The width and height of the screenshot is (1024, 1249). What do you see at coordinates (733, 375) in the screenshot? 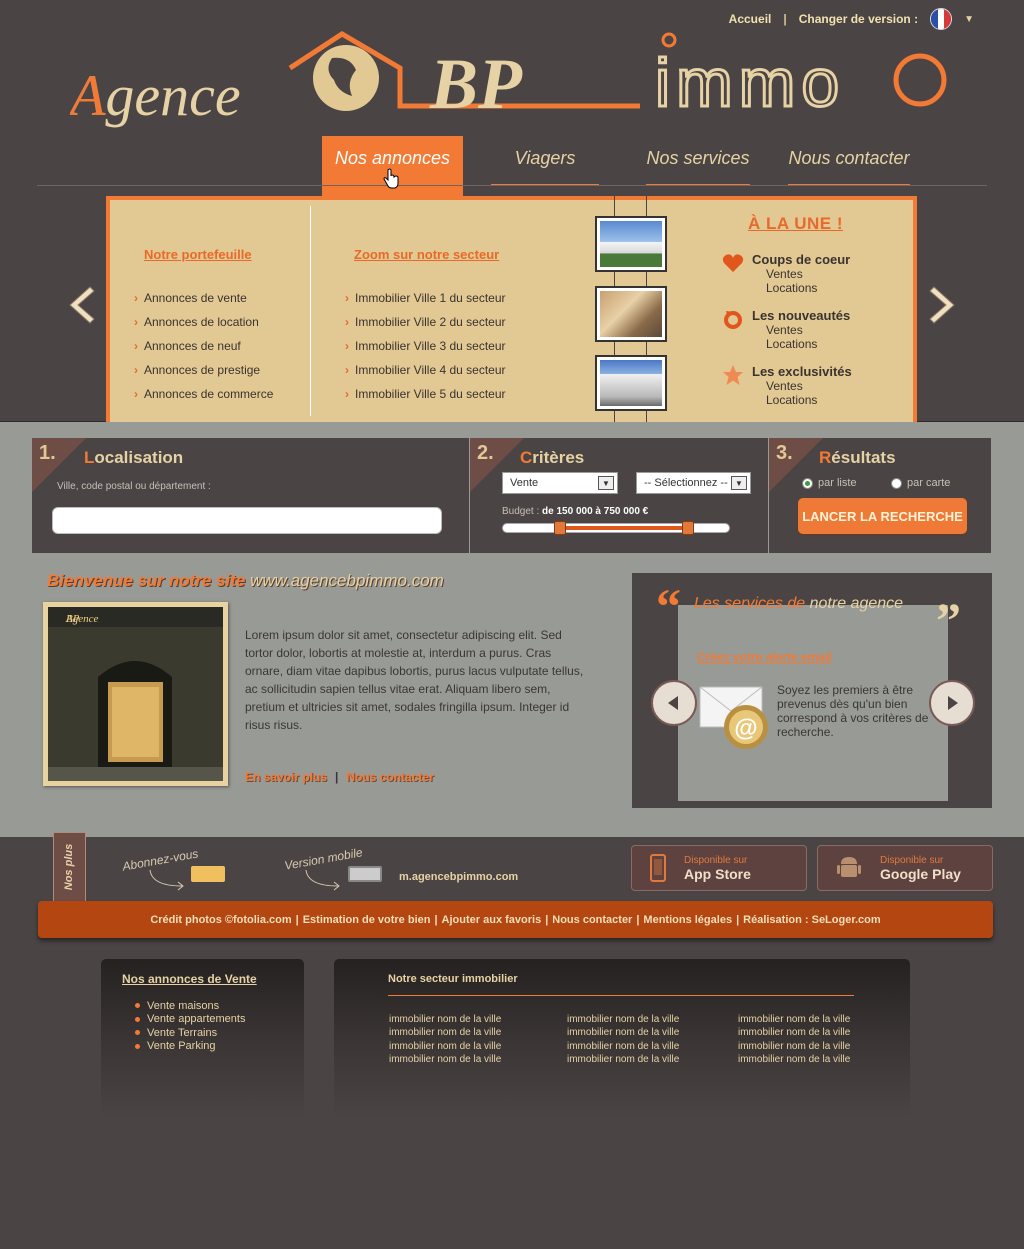
I see `star-icon` at bounding box center [733, 375].